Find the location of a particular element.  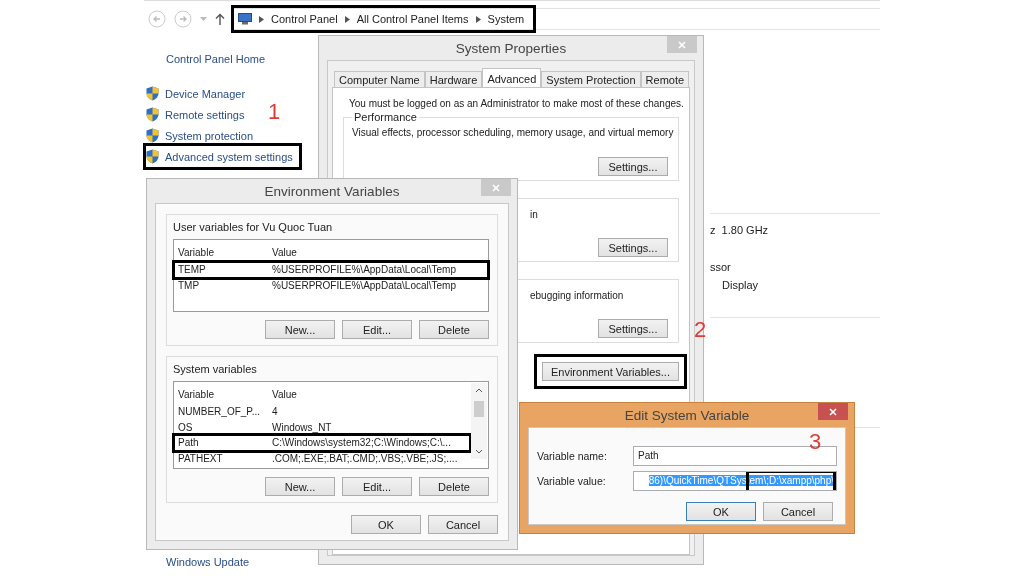

group-title: User variables for Vu Quoc Tuan is located at coordinates (253, 227).